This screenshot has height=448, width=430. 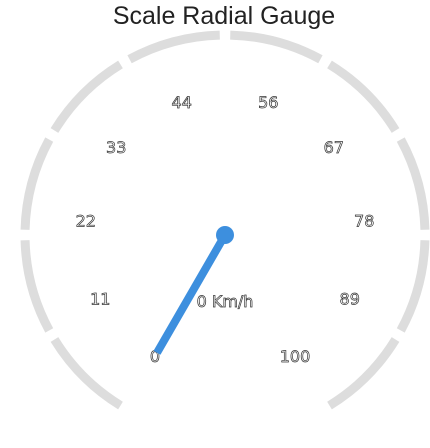 What do you see at coordinates (86, 220) in the screenshot?
I see `tick-label: 22` at bounding box center [86, 220].